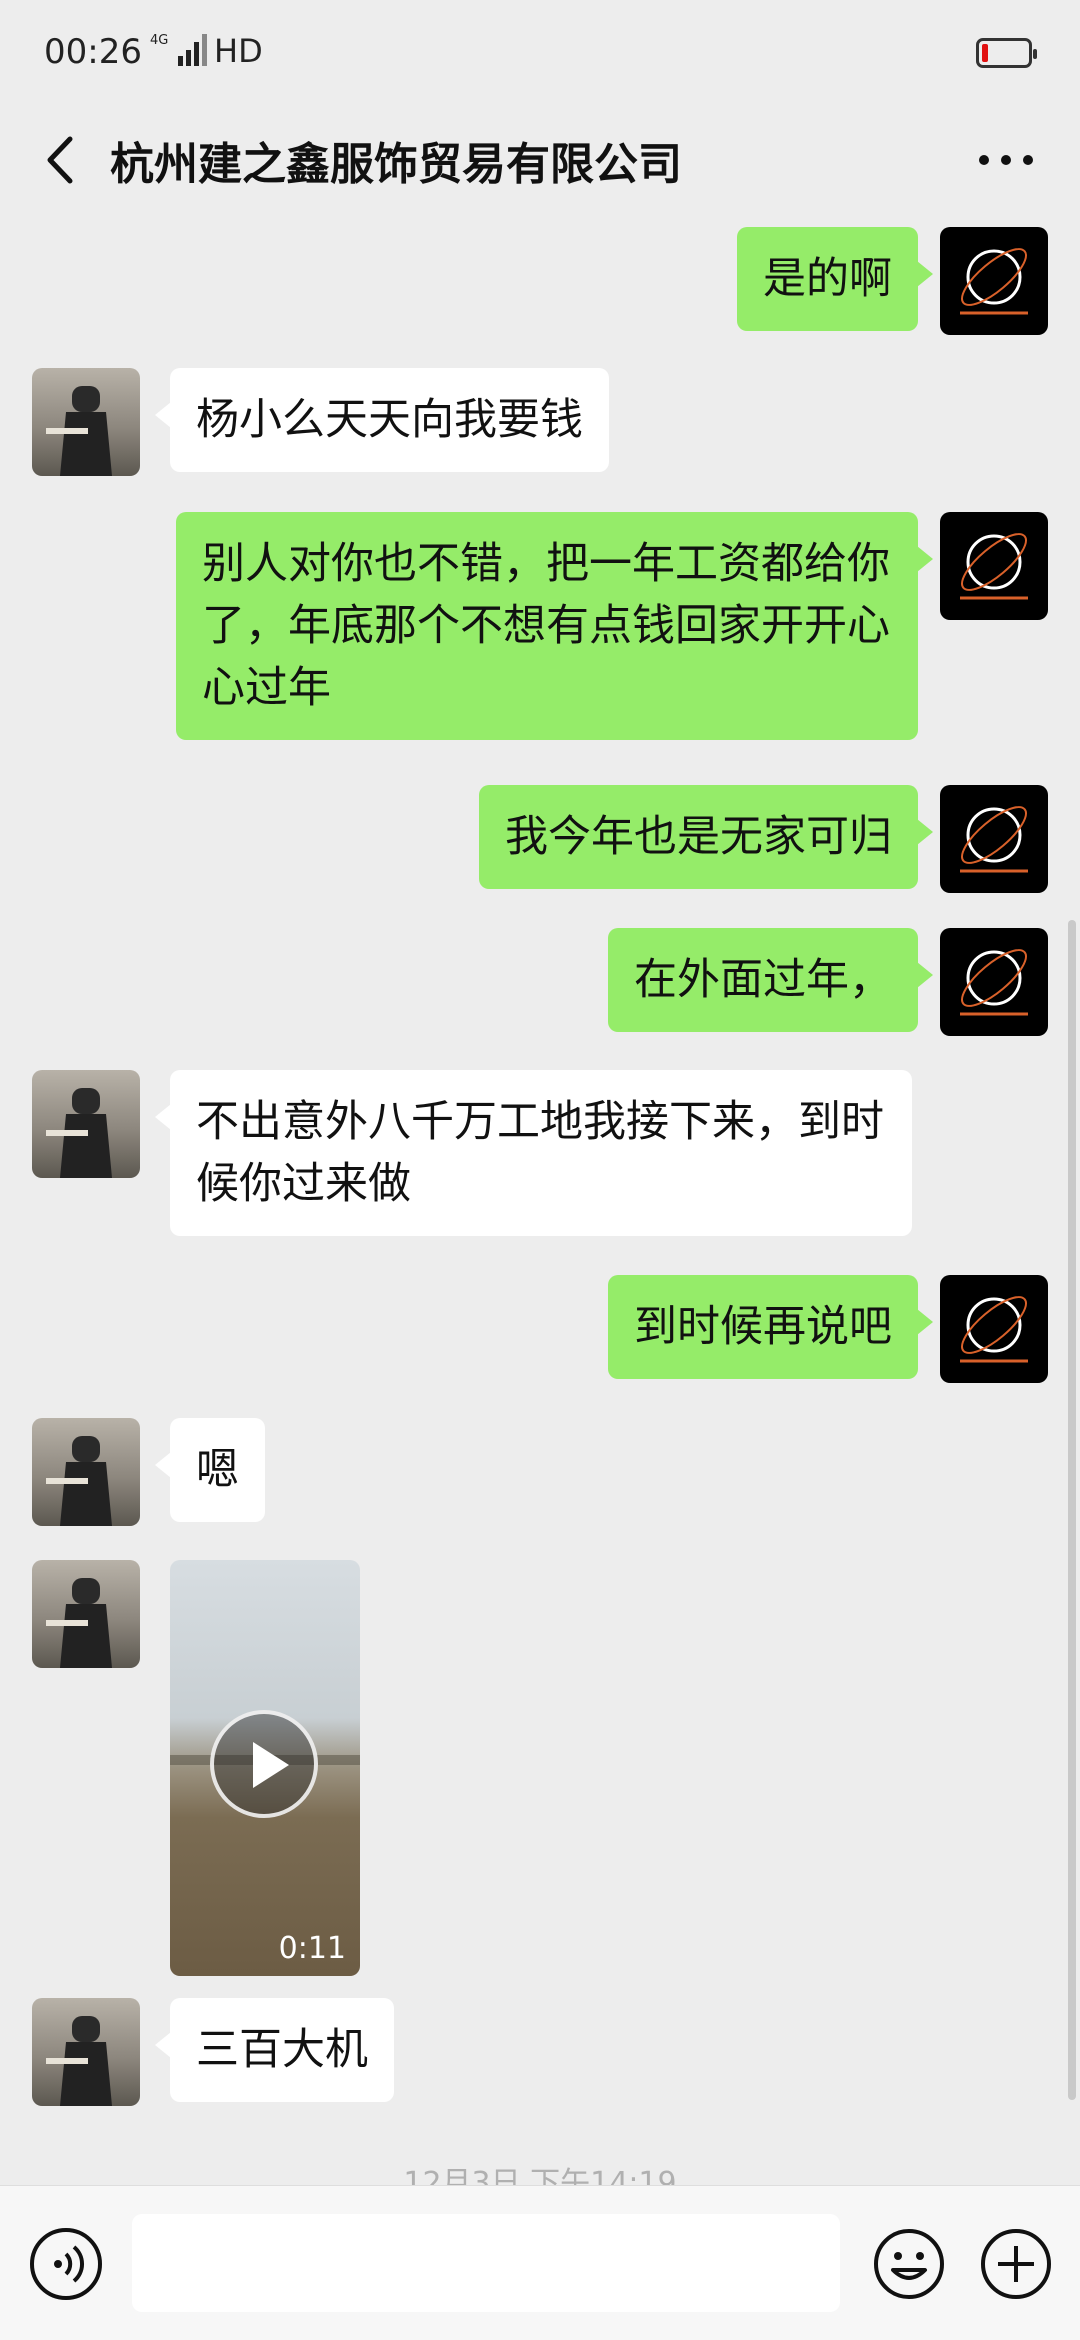 The width and height of the screenshot is (1080, 2340). Describe the element at coordinates (1006, 53) in the screenshot. I see `battery-icon` at that location.